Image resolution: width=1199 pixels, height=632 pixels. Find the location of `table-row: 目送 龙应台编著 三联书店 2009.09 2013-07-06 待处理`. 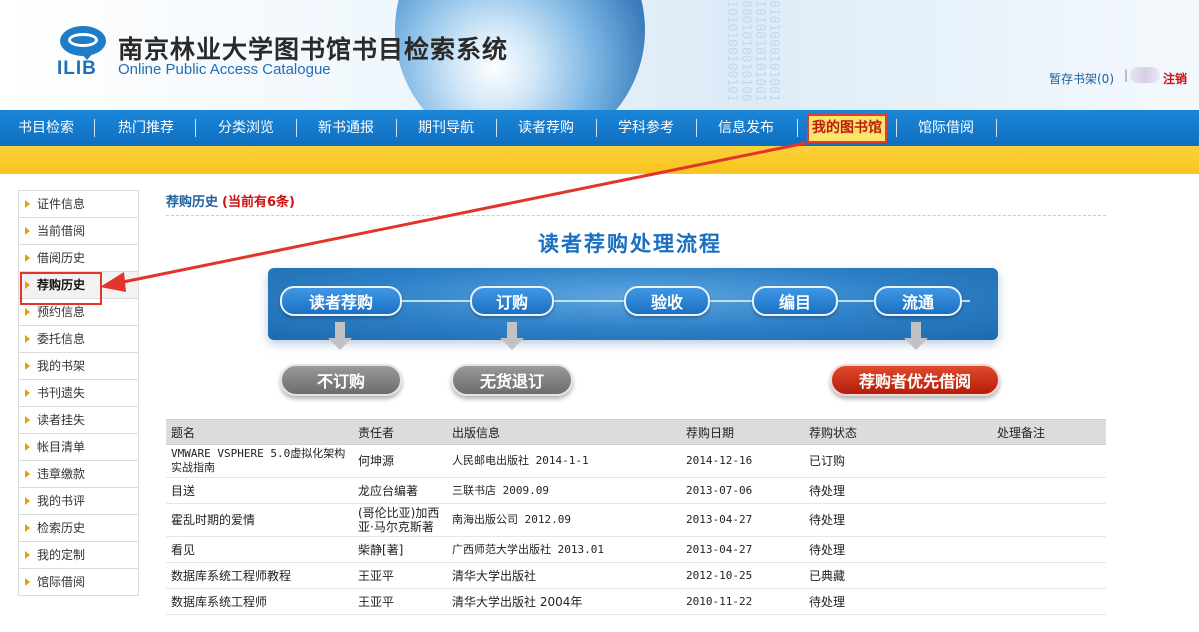

table-row: 目送 龙应台编著 三联书店 2009.09 2013-07-06 待处理 is located at coordinates (636, 490).